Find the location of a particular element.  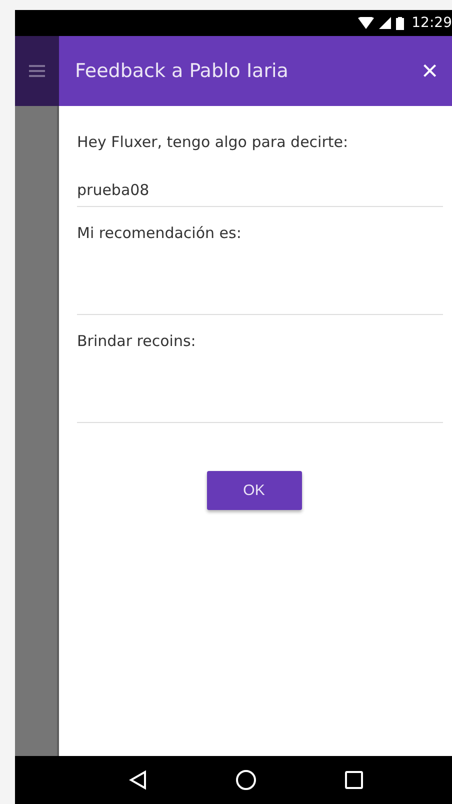

input-field: Mi recomendación es: is located at coordinates (260, 265).